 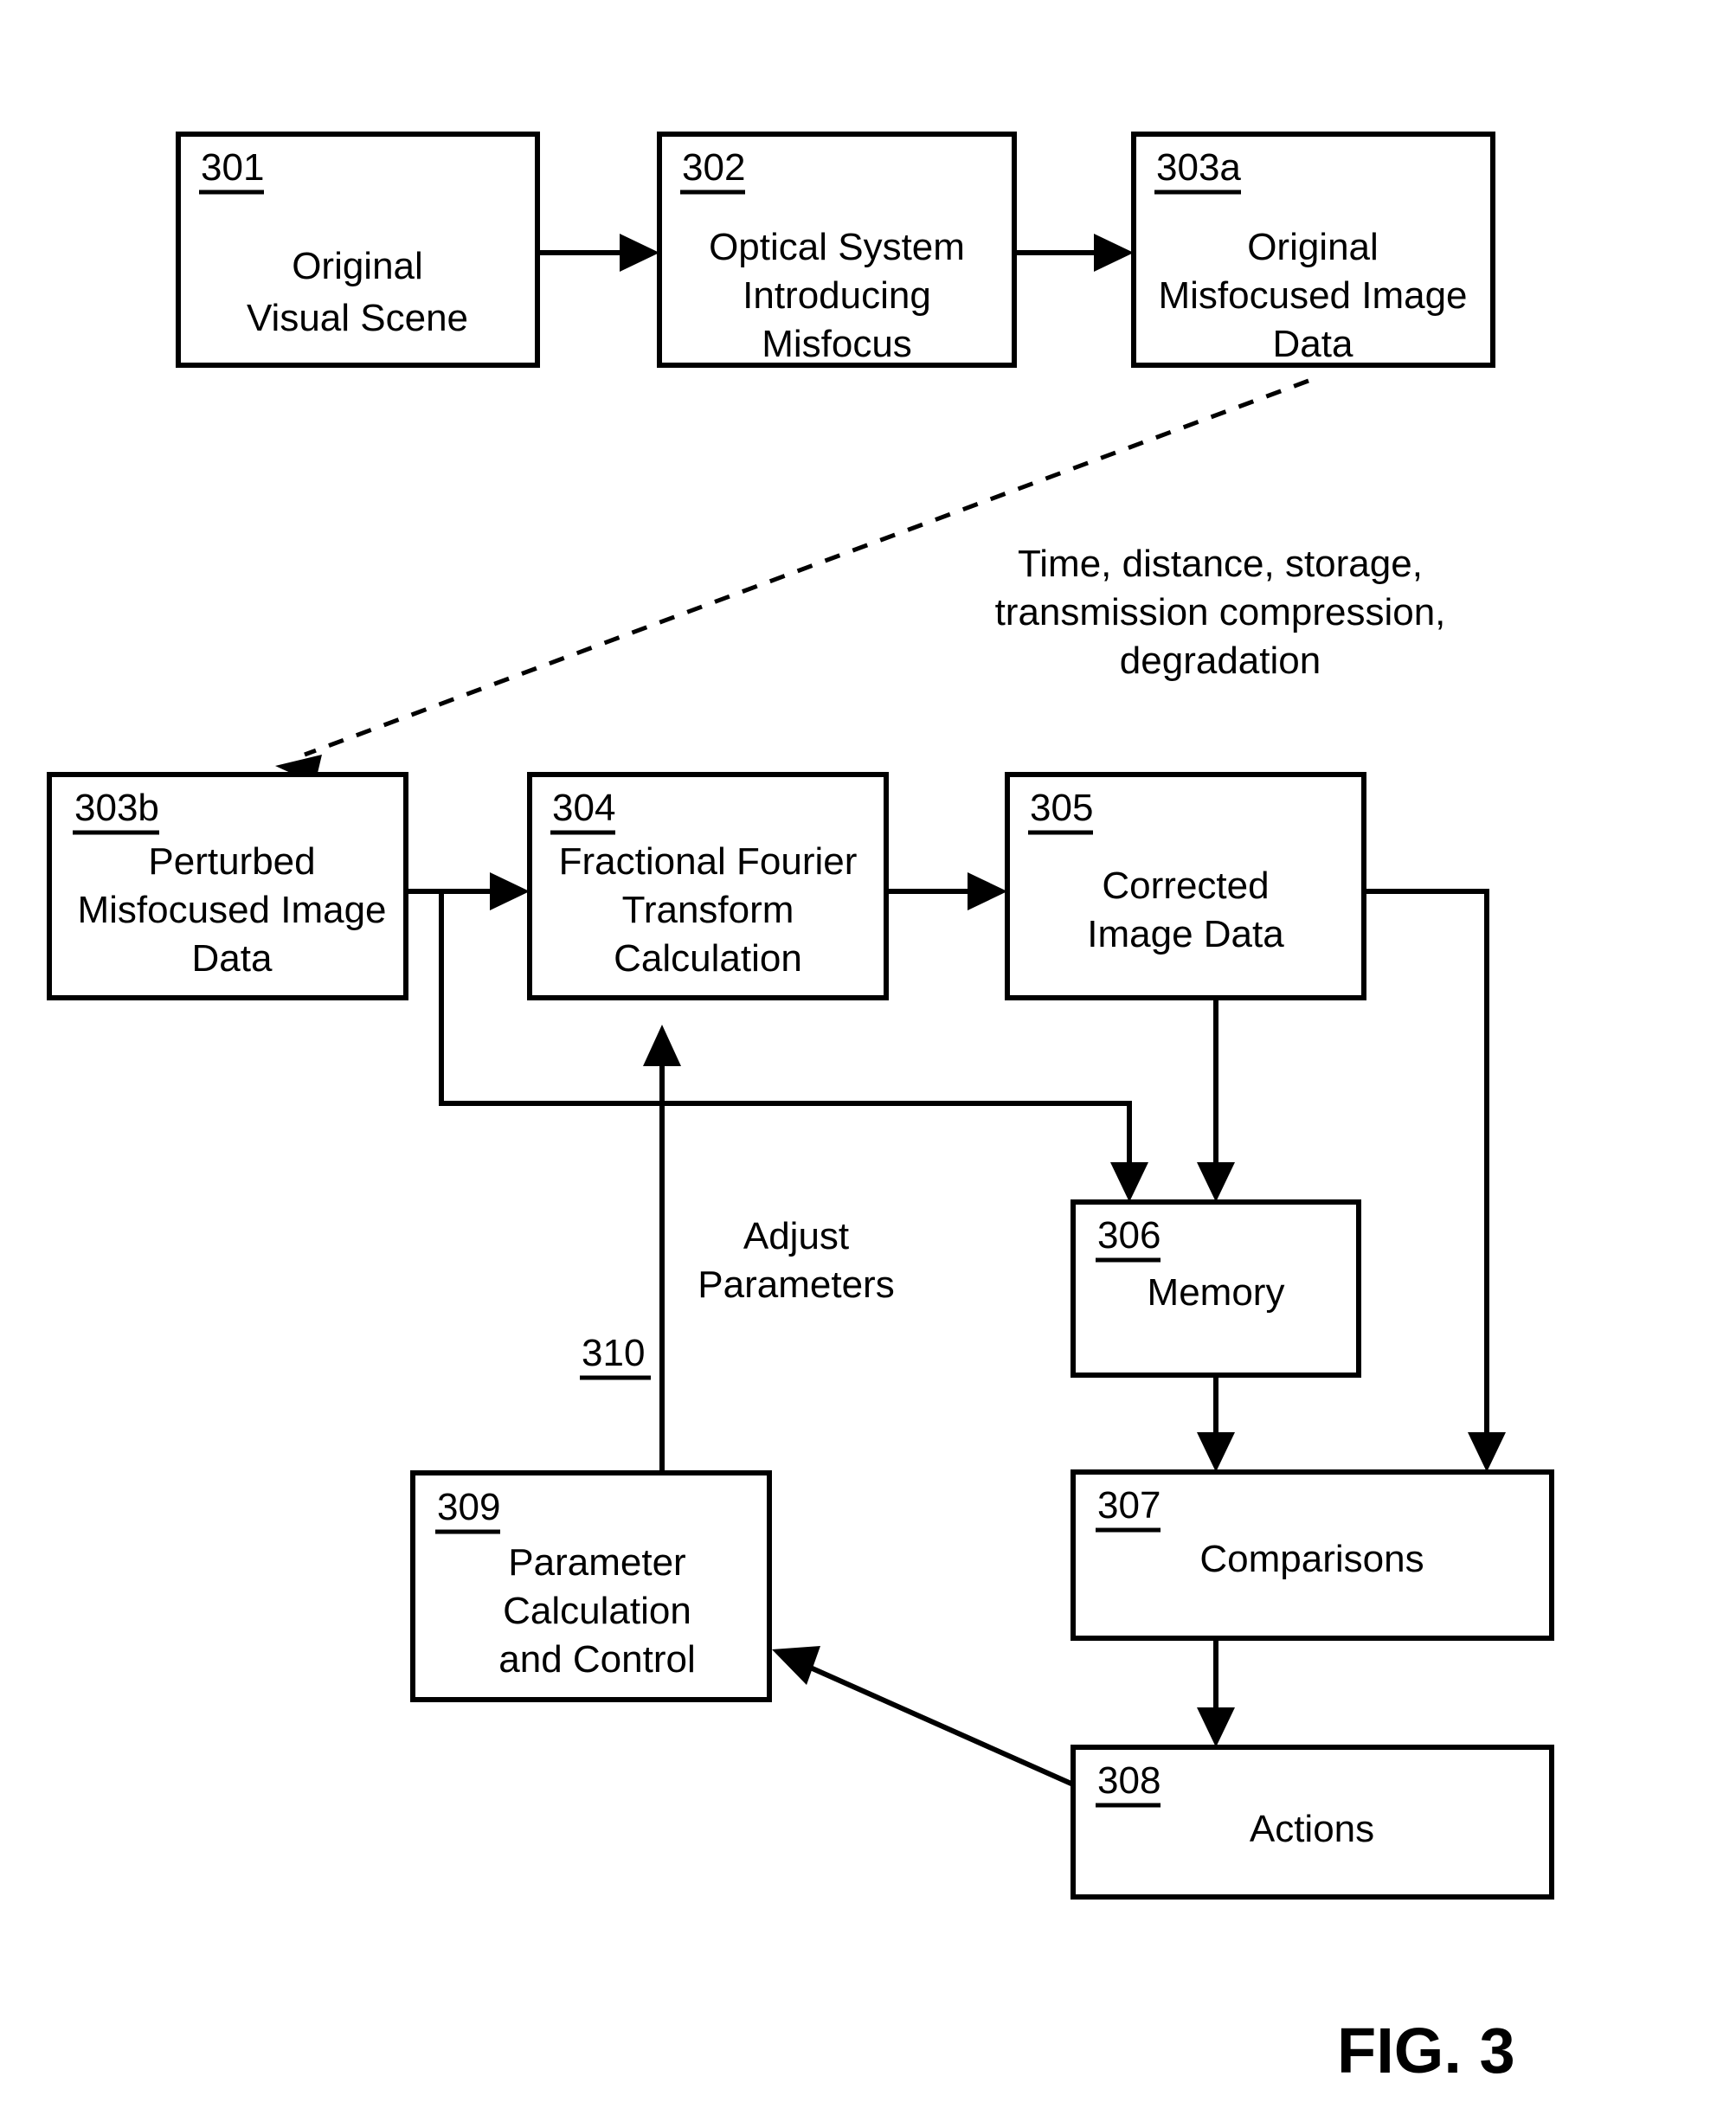 I want to click on node-303b-label-line-2: Misfocused Image, so click(x=231, y=910).